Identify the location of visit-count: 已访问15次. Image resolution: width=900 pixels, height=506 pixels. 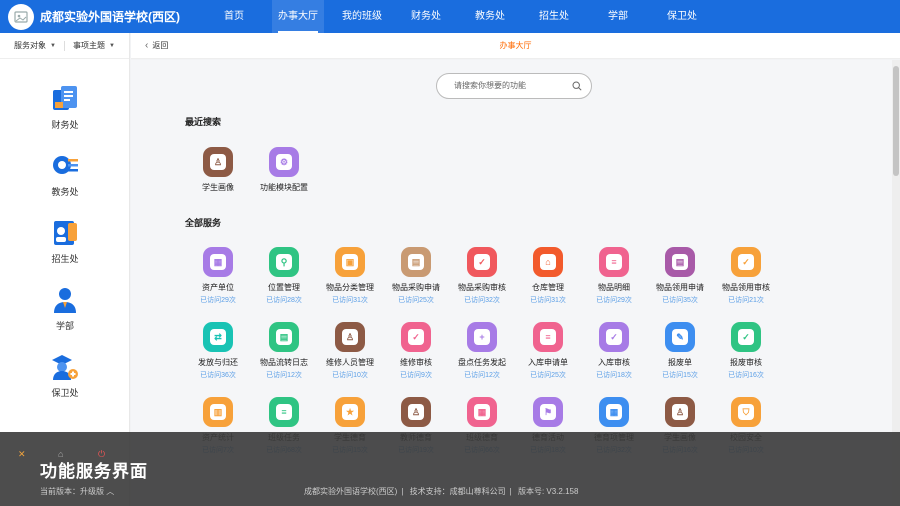
(680, 375).